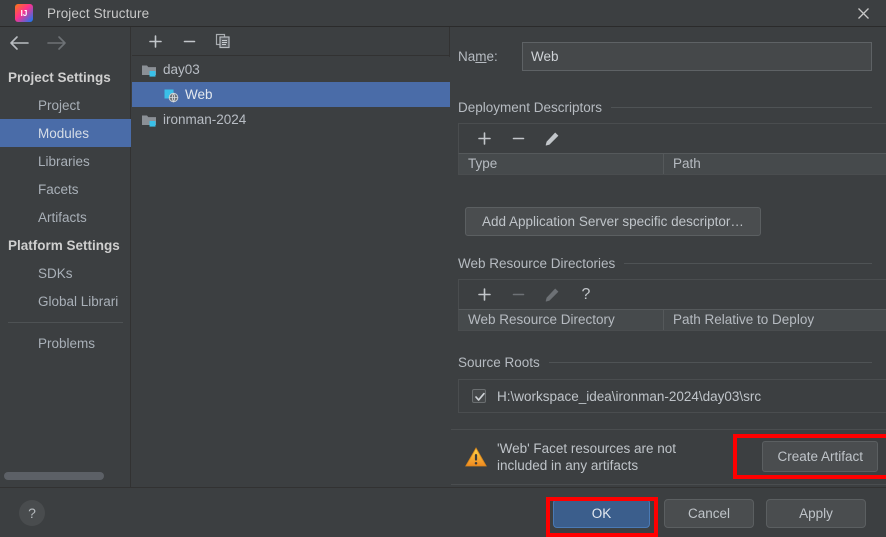 The width and height of the screenshot is (886, 537). What do you see at coordinates (820, 456) in the screenshot?
I see `create-artifact-button: Create Artifact` at bounding box center [820, 456].